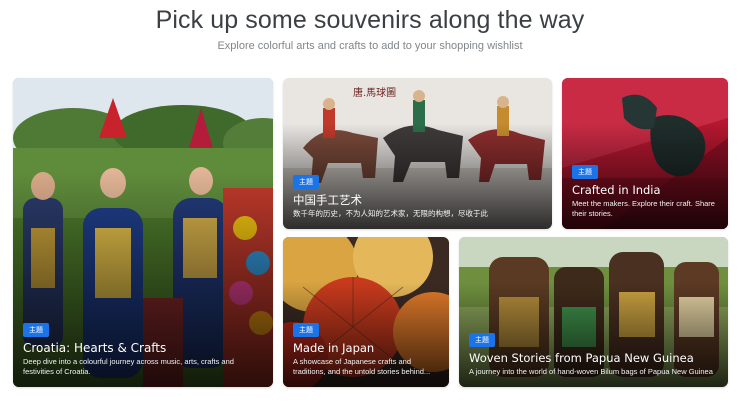  I want to click on image-caption-text: 唐.馬球圖, so click(374, 92).